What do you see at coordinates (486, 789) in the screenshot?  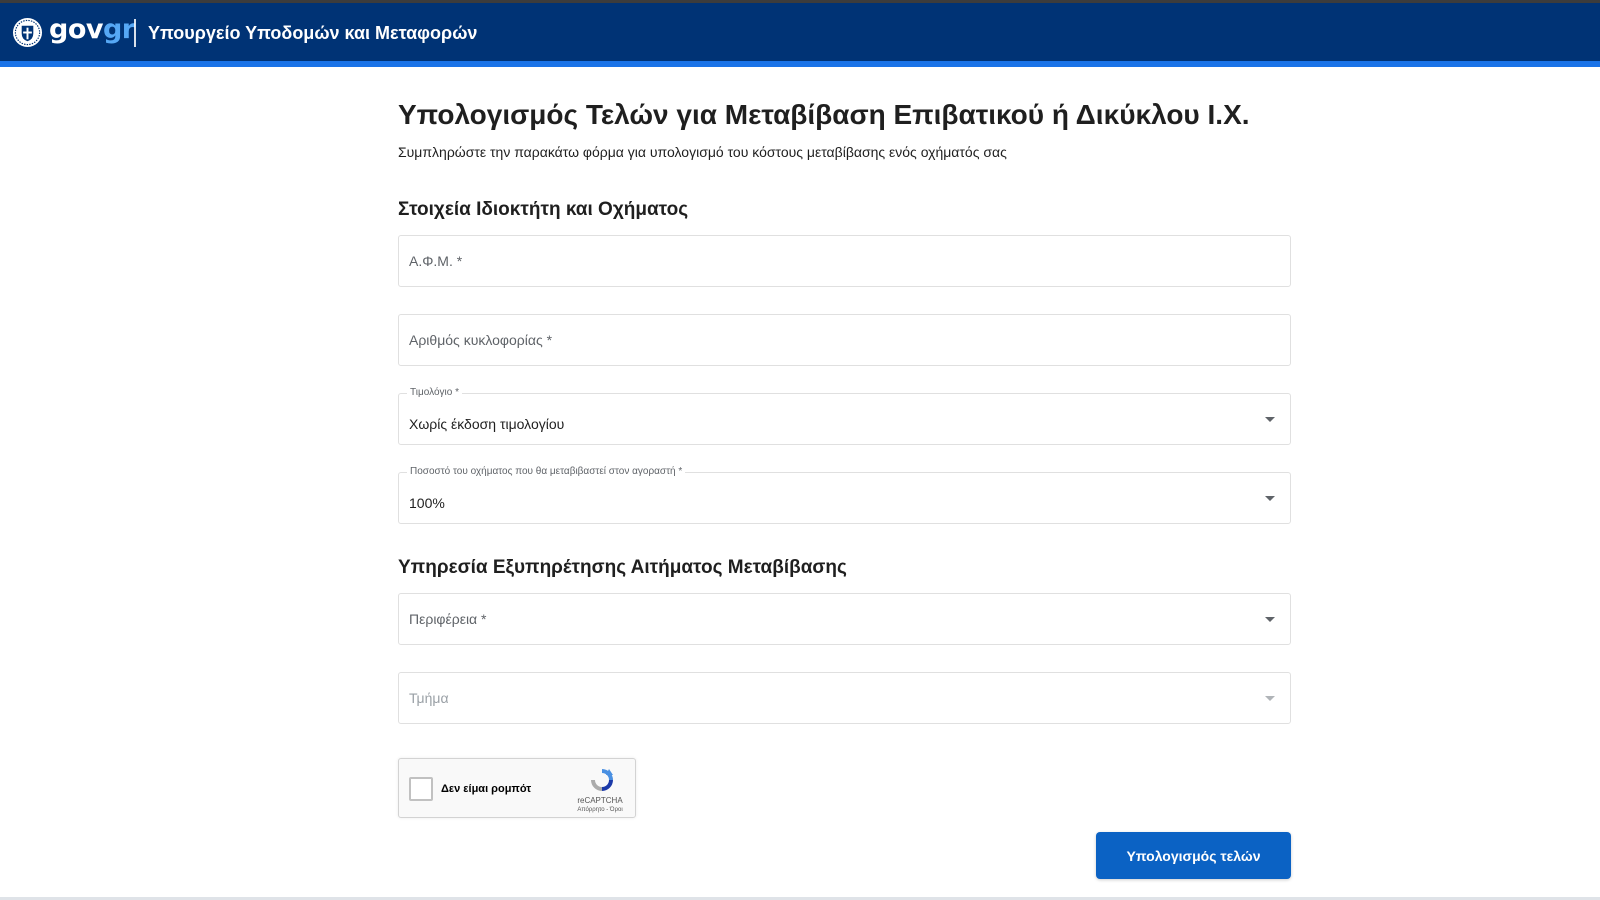 I see `recaptcha-label: Δεν είμαι ρομπότ` at bounding box center [486, 789].